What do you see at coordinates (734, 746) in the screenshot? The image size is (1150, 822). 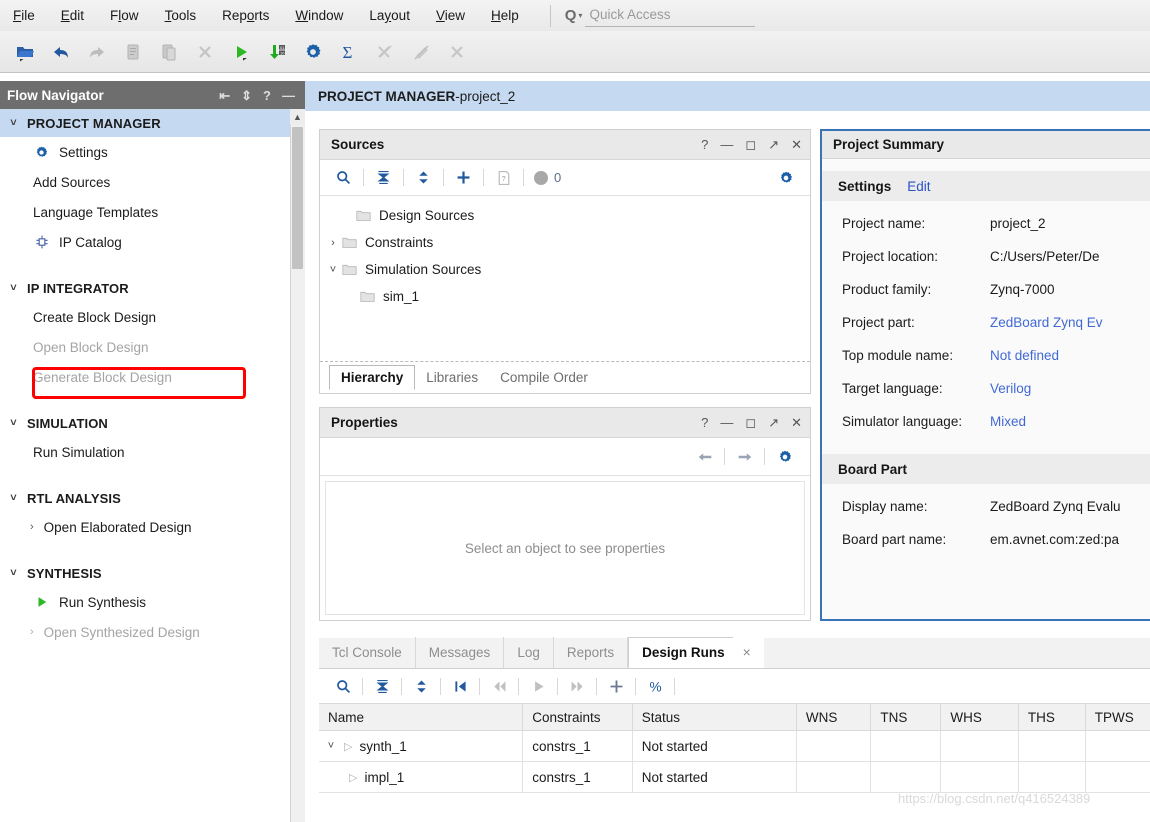 I see `table-row: ˅ ▷ synth_1 constrs_1 Not started` at bounding box center [734, 746].